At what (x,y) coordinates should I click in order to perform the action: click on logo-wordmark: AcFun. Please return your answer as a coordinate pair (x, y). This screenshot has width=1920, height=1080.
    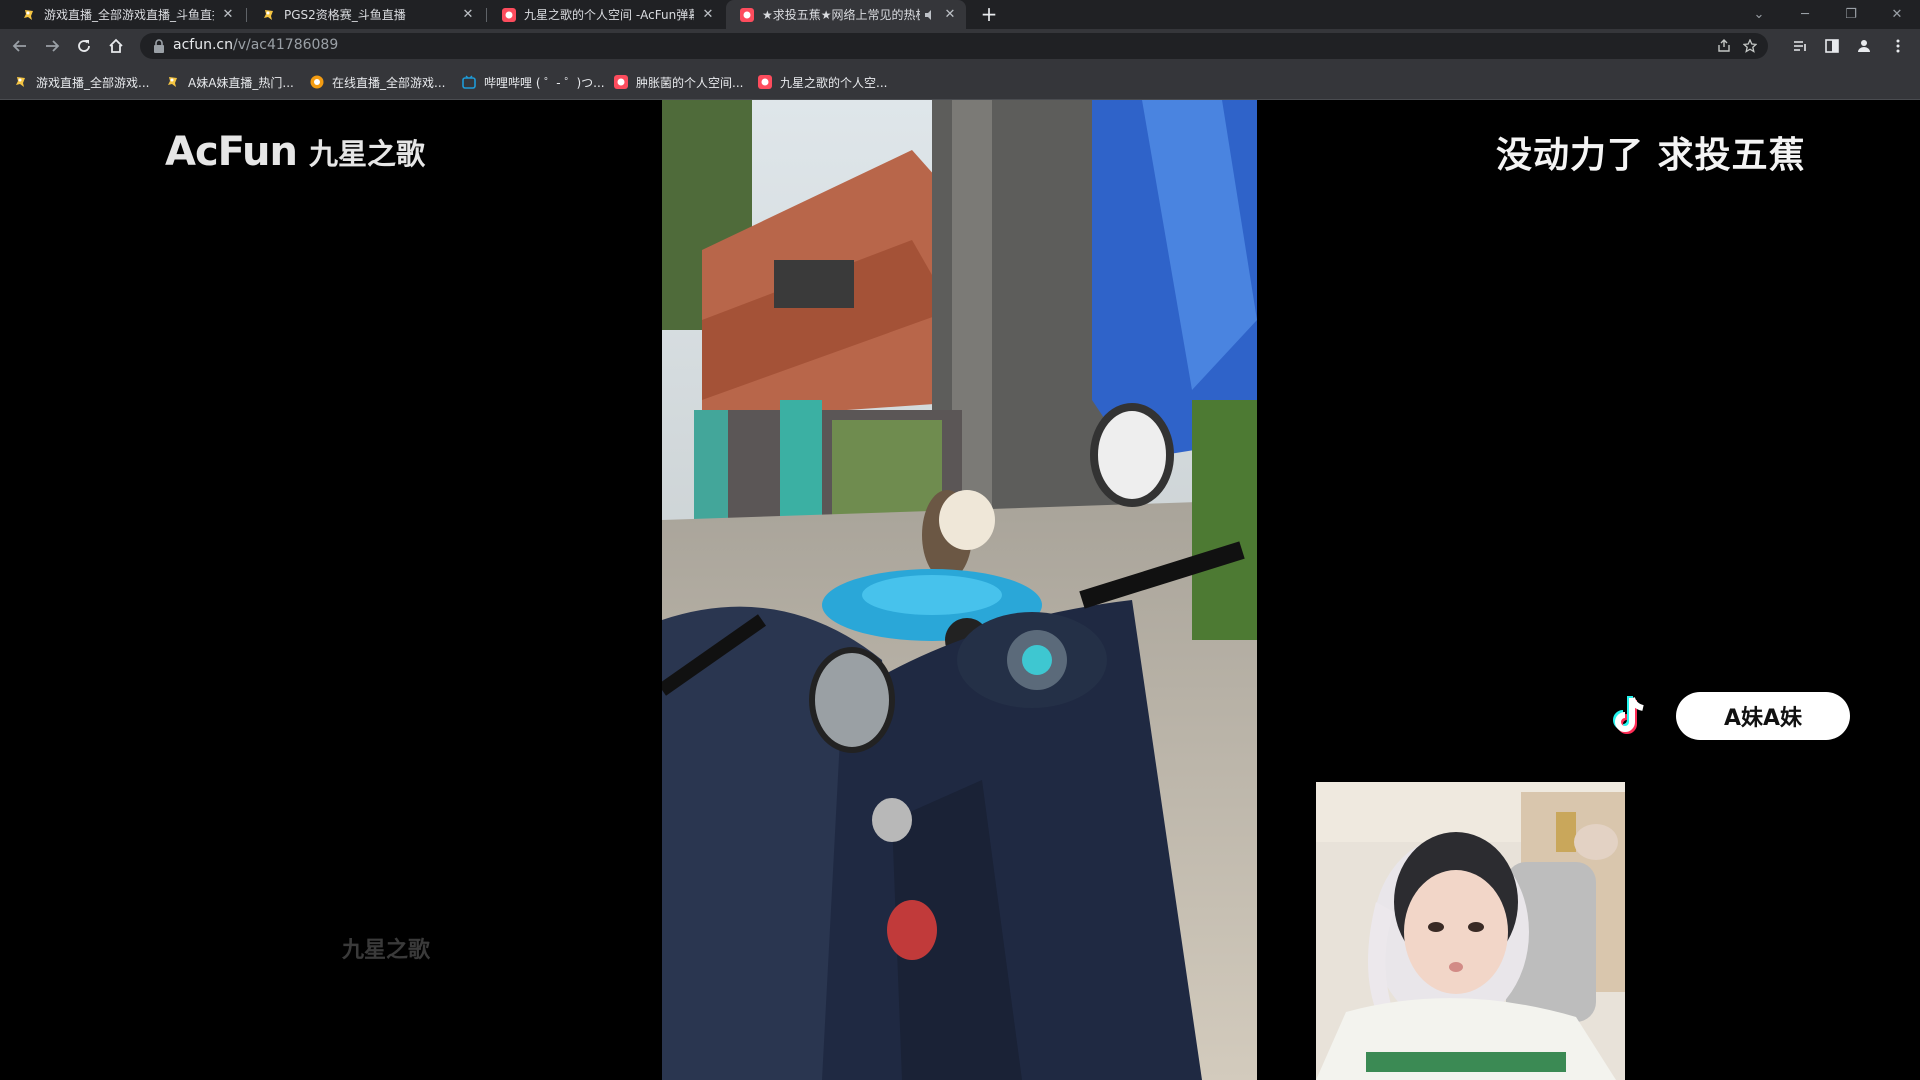
    Looking at the image, I should click on (231, 152).